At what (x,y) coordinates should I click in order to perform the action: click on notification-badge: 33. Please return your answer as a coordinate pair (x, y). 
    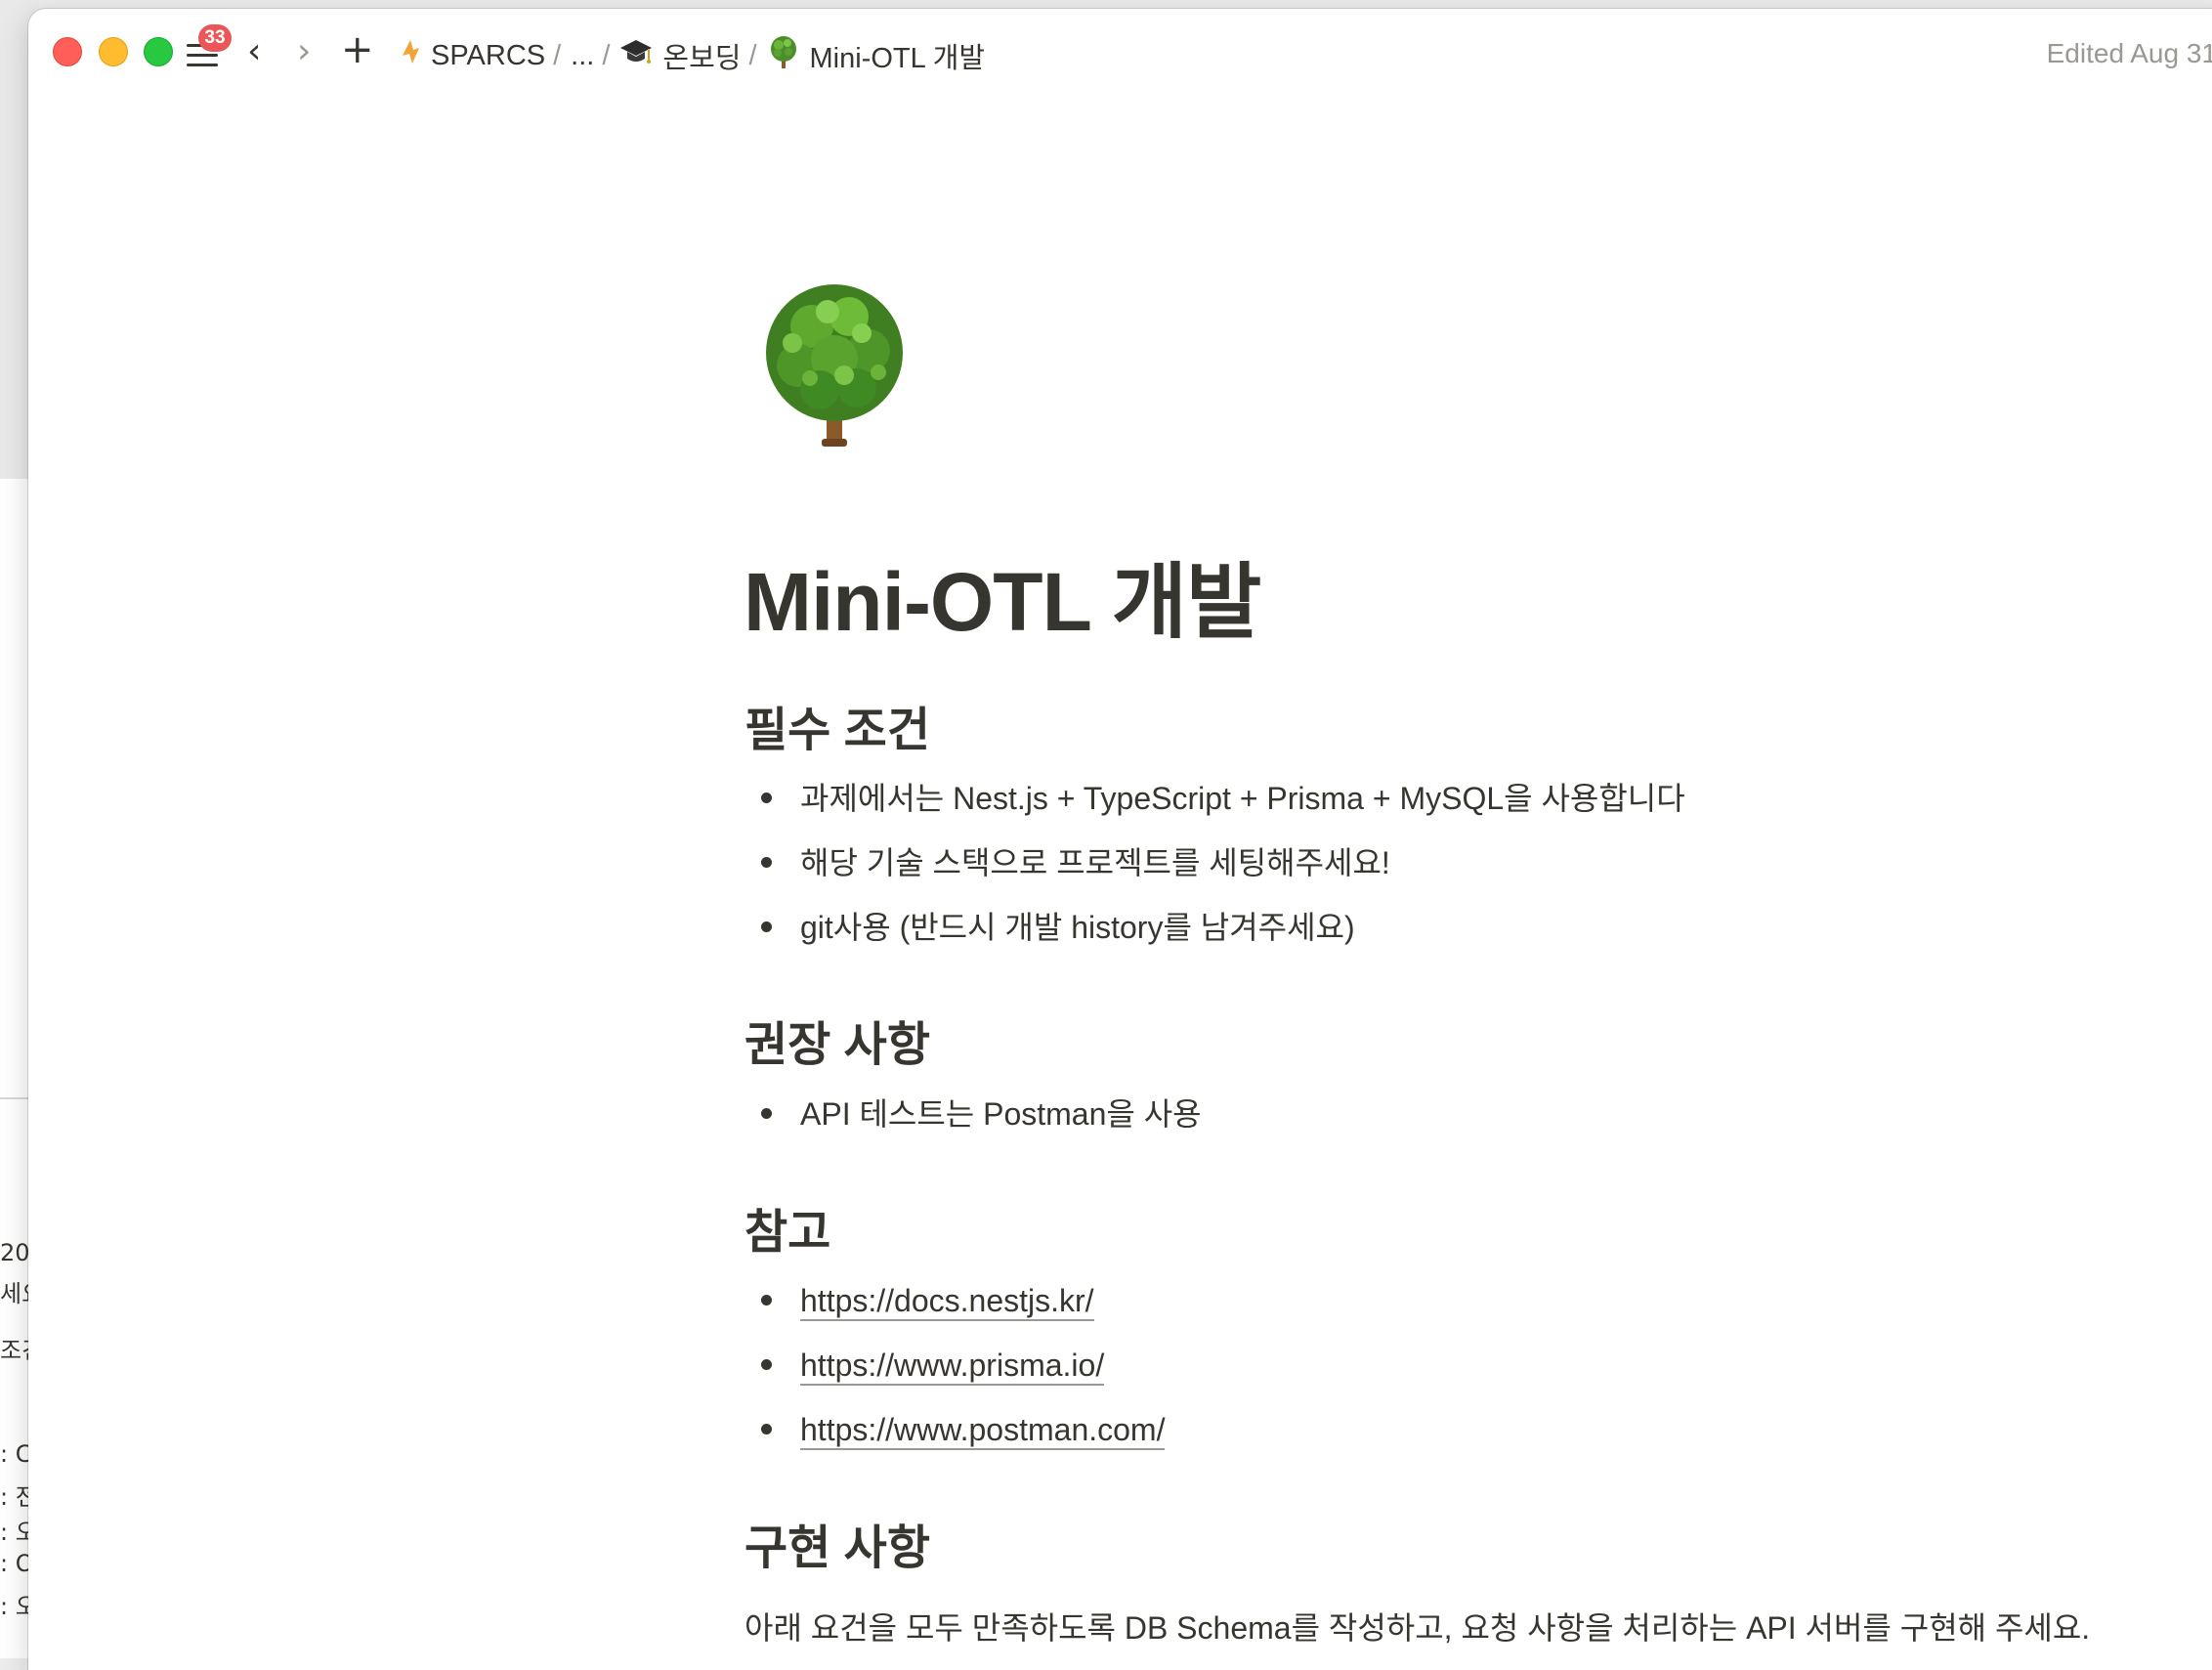
    Looking at the image, I should click on (215, 38).